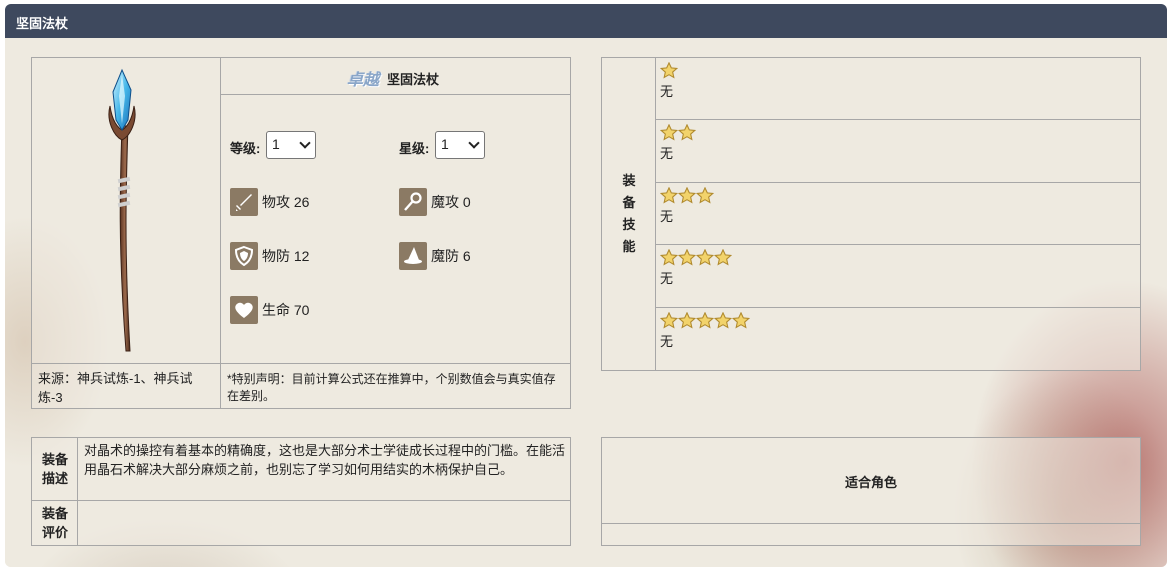 The width and height of the screenshot is (1173, 570). What do you see at coordinates (286, 256) in the screenshot?
I see `stat-phys-def-text: 物防 12` at bounding box center [286, 256].